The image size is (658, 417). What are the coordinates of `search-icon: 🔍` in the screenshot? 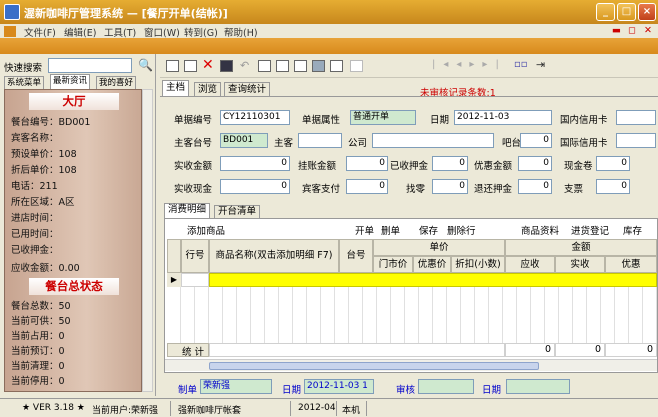 It's located at (145, 65).